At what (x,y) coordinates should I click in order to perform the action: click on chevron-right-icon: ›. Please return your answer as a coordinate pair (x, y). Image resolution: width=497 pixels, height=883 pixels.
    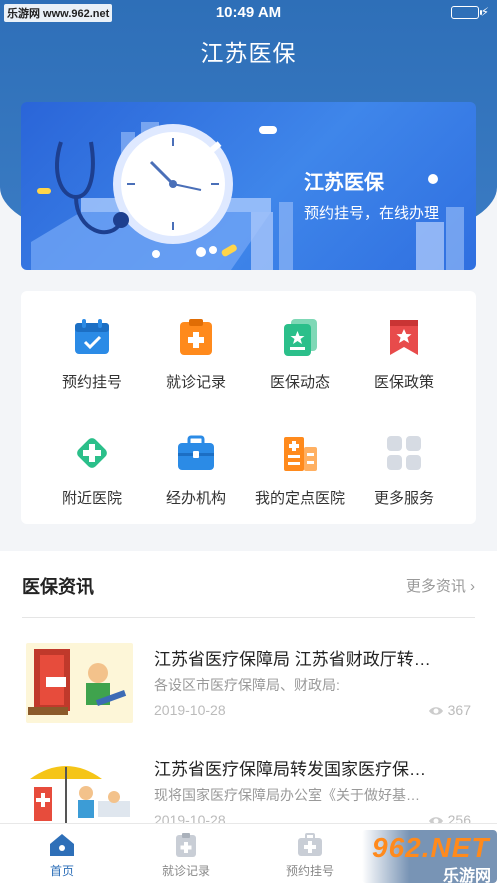
    Looking at the image, I should click on (472, 586).